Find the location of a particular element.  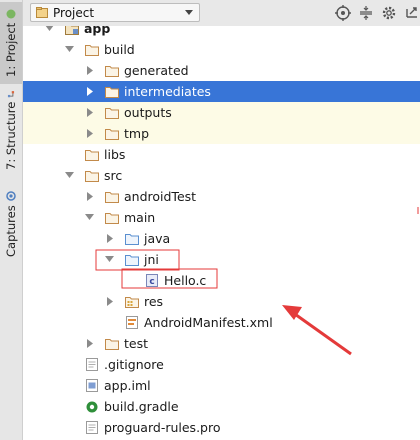

tree-row-libs: libs is located at coordinates (221, 154).